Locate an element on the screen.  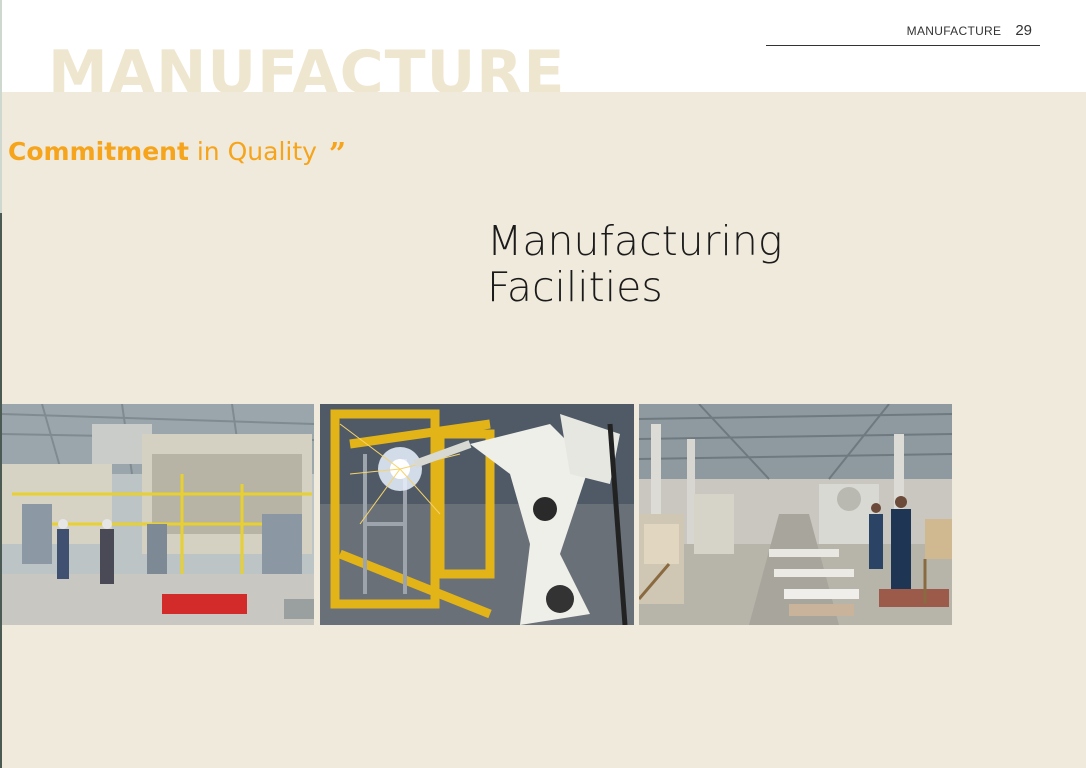
page-number: 29 is located at coordinates (1023, 30).